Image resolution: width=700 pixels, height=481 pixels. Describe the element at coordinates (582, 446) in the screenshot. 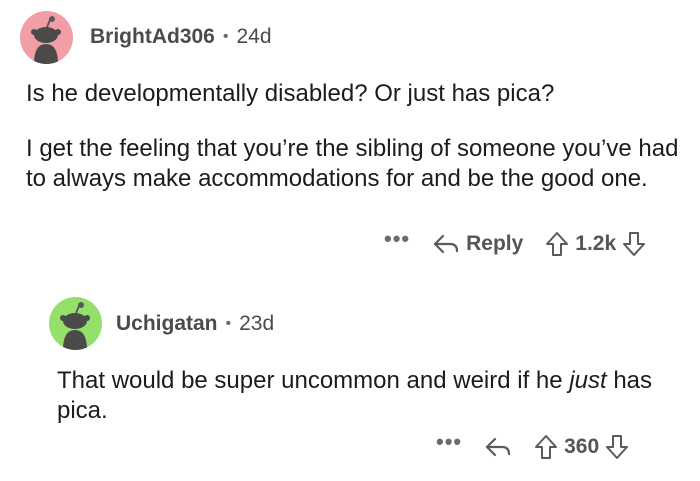

I see `vote-score: 360` at that location.